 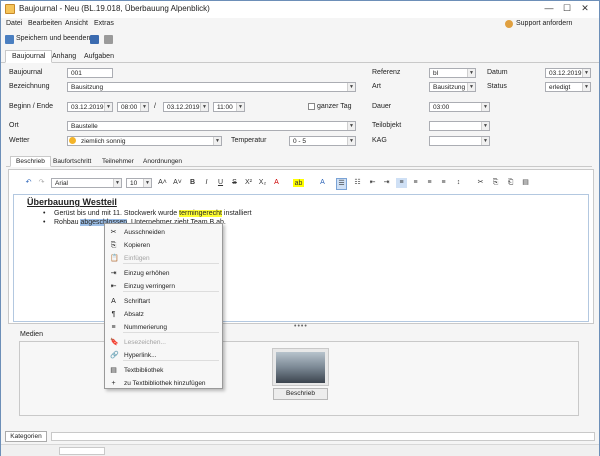 What do you see at coordinates (41, 183) in the screenshot?
I see `redo-icon: ↷` at bounding box center [41, 183].